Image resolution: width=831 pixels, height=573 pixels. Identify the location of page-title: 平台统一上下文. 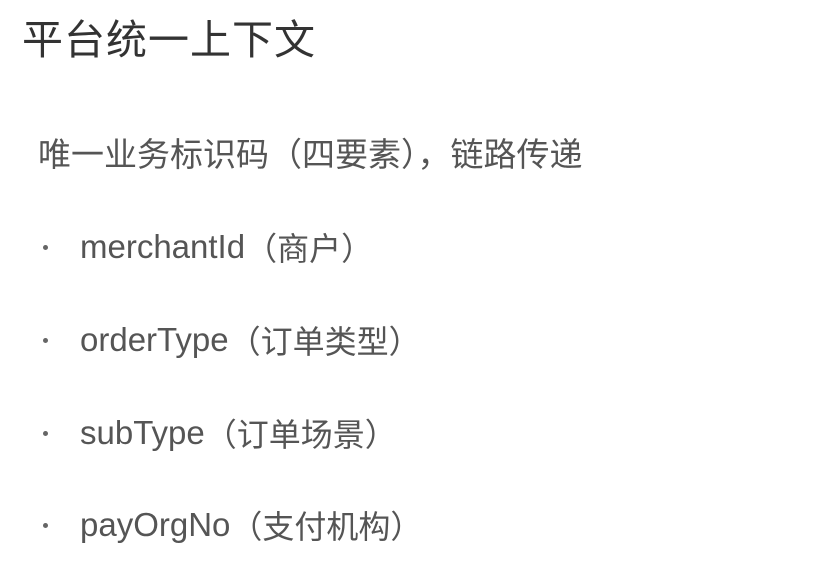
(169, 40).